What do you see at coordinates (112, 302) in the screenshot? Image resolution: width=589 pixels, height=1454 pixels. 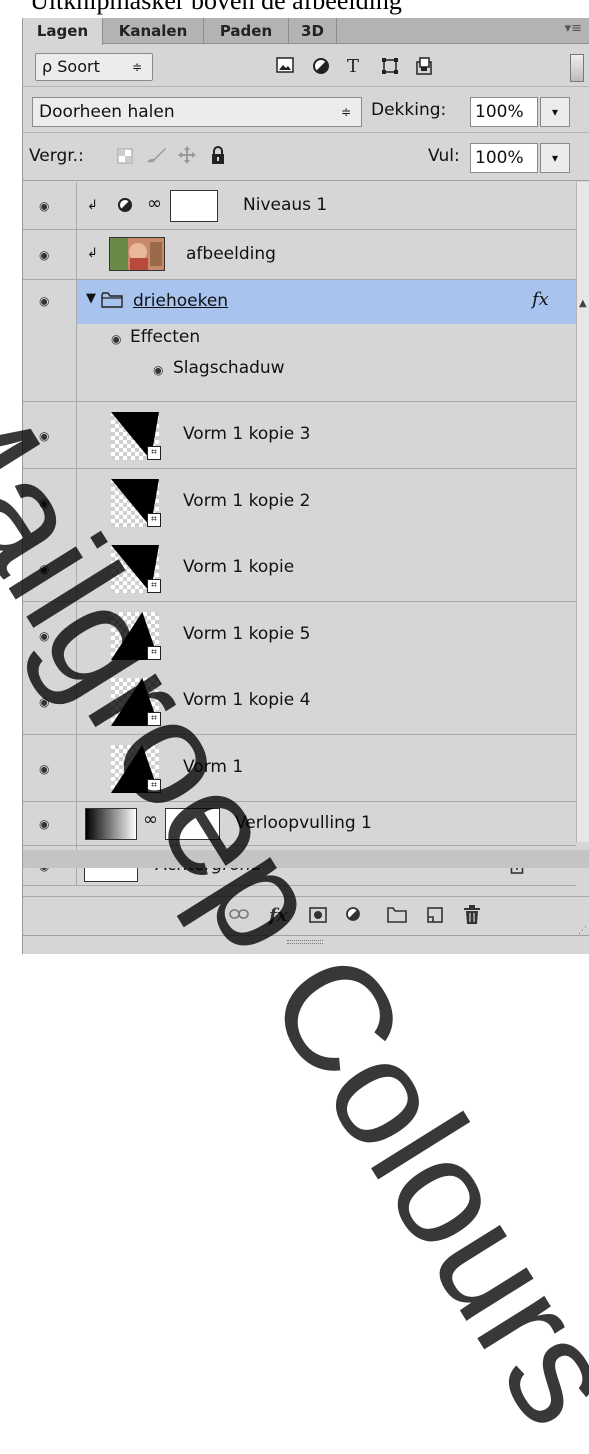 I see `folder-icon` at bounding box center [112, 302].